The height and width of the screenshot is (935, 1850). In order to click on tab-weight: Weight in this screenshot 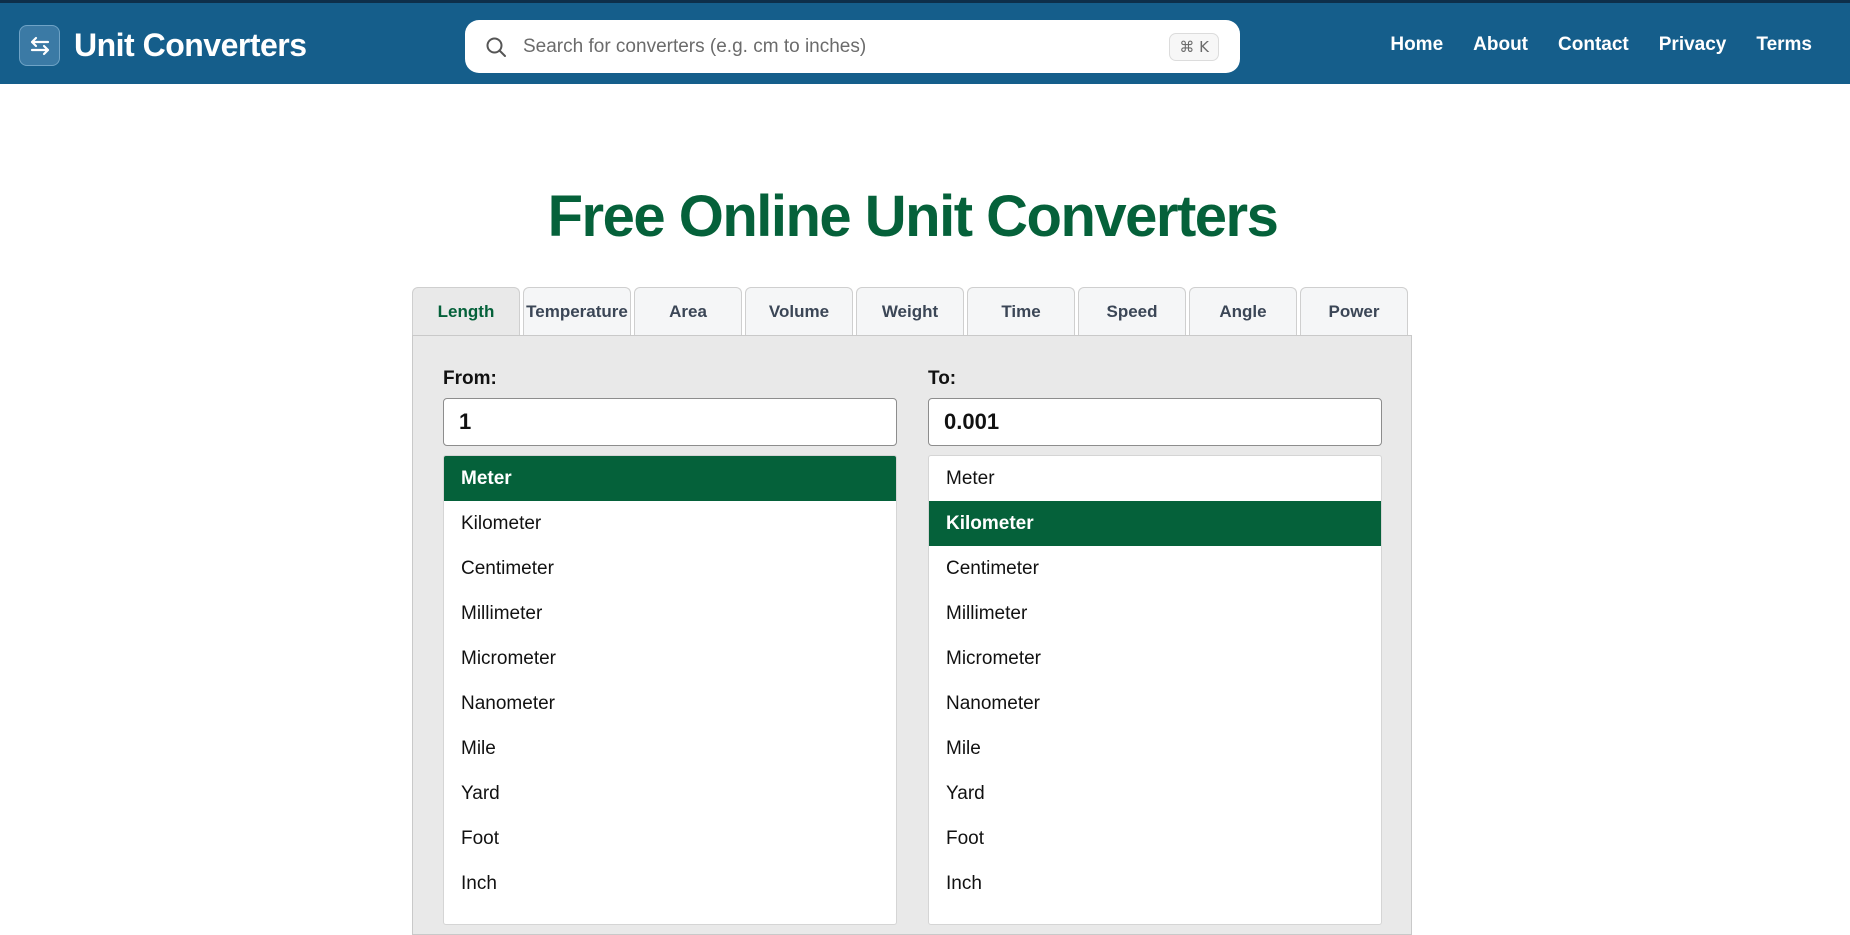, I will do `click(910, 311)`.